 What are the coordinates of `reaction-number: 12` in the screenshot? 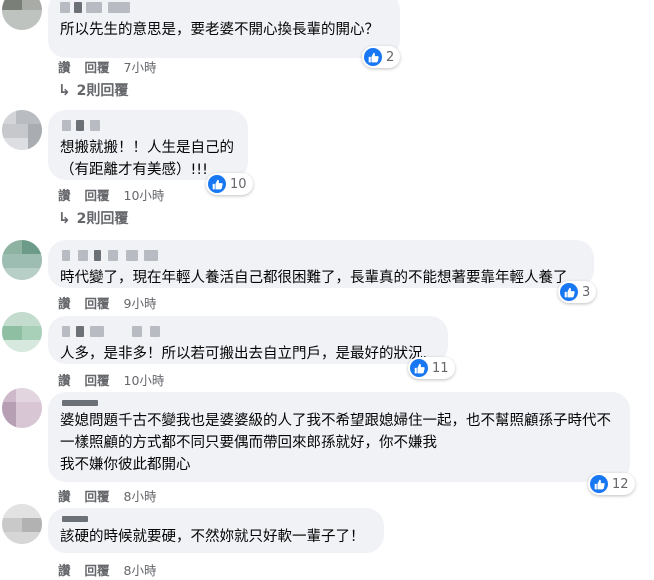 It's located at (620, 484).